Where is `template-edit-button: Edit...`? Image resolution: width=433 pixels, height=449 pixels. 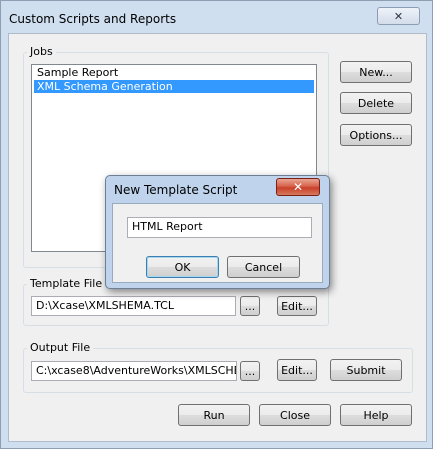
template-edit-button: Edit... is located at coordinates (297, 306).